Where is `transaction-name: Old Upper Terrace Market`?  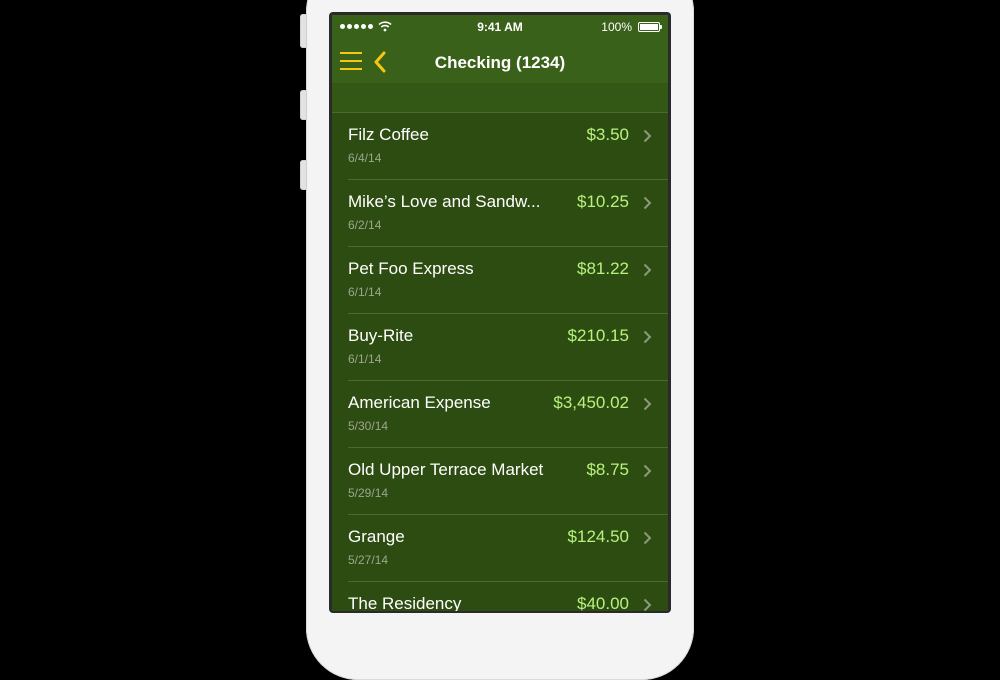 transaction-name: Old Upper Terrace Market is located at coordinates (446, 469).